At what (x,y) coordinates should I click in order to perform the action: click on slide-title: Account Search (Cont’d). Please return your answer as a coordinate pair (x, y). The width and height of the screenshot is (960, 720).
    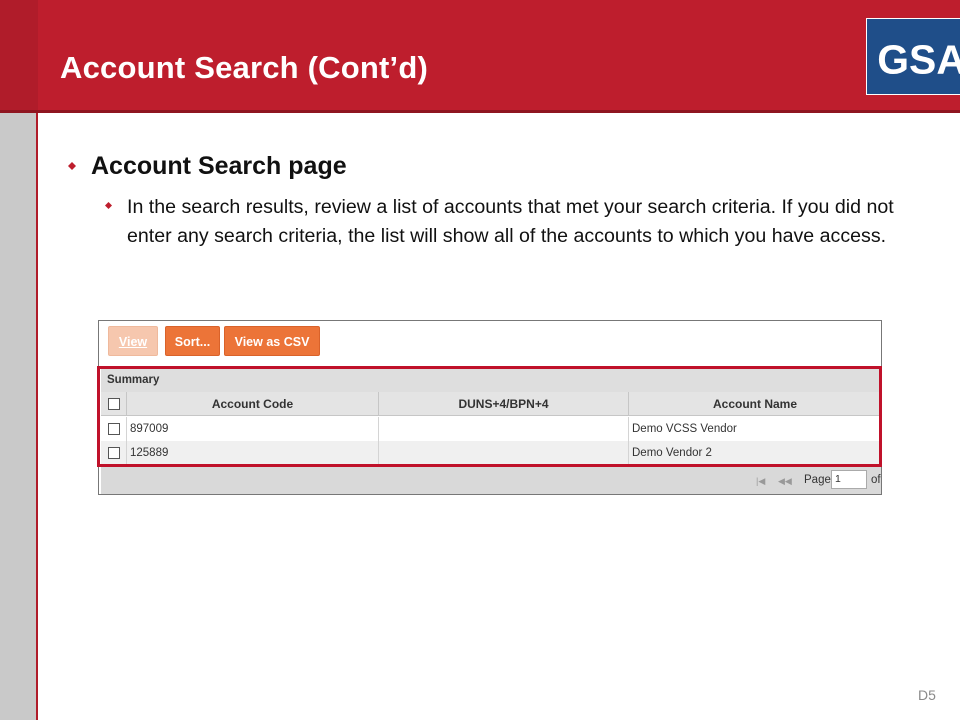
    Looking at the image, I should click on (244, 67).